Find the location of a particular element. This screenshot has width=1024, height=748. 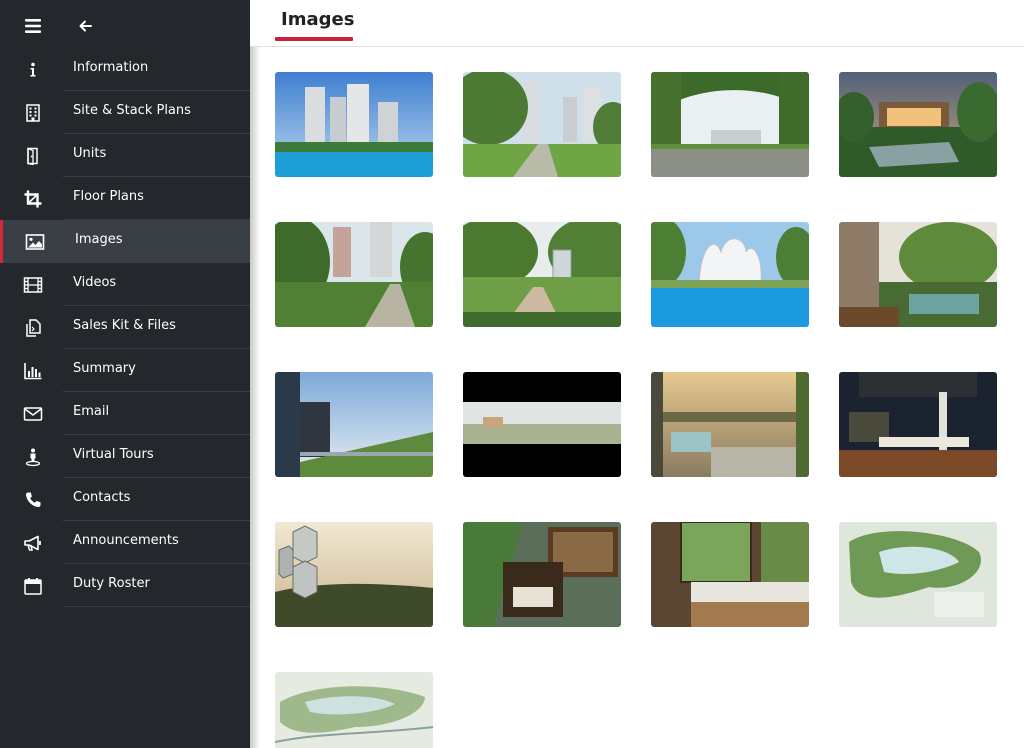

divider is located at coordinates (156, 606).